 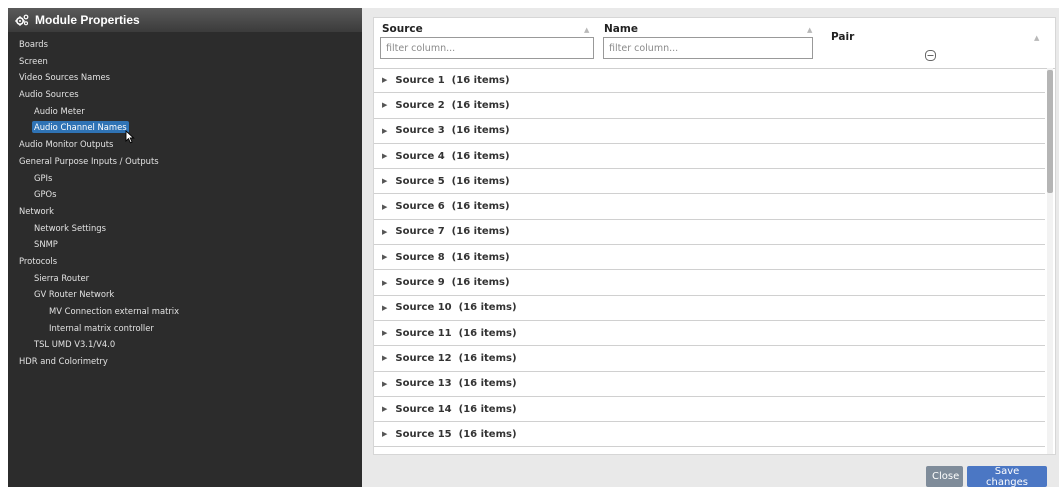 What do you see at coordinates (709, 81) in the screenshot?
I see `group-row: ▶ Source 1 (16 items)` at bounding box center [709, 81].